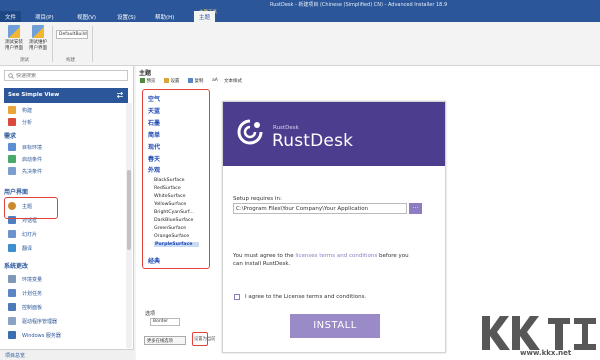 This screenshot has width=600, height=360. What do you see at coordinates (38, 41) in the screenshot?
I see `test-maintenance-ui-button: 测试维护用户界面` at bounding box center [38, 41].